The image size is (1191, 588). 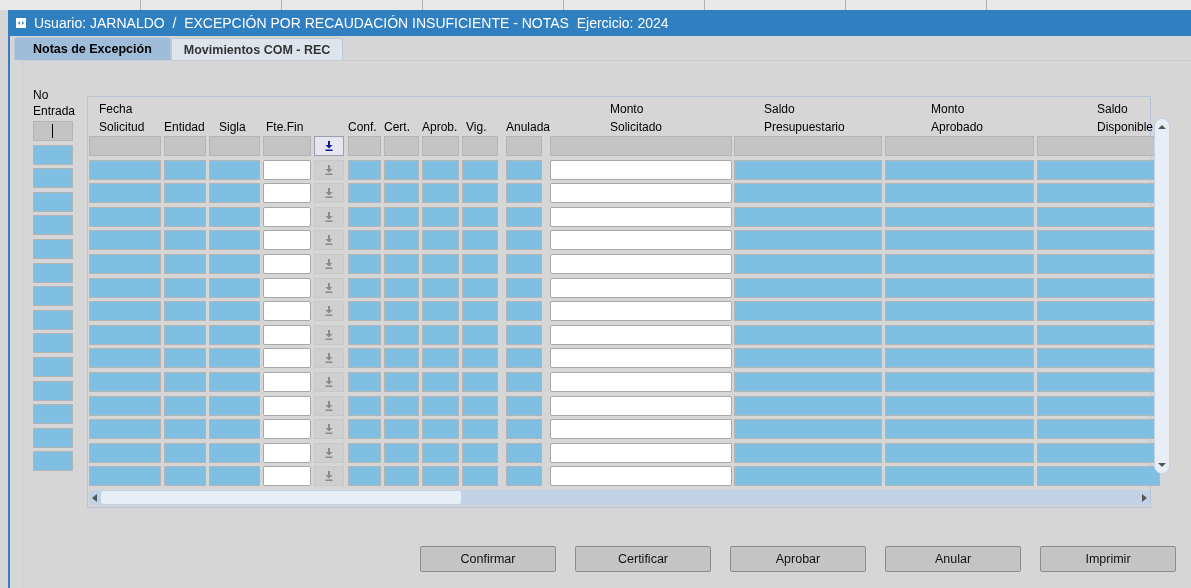 What do you see at coordinates (488, 559) in the screenshot?
I see `action-button: Confirmar` at bounding box center [488, 559].